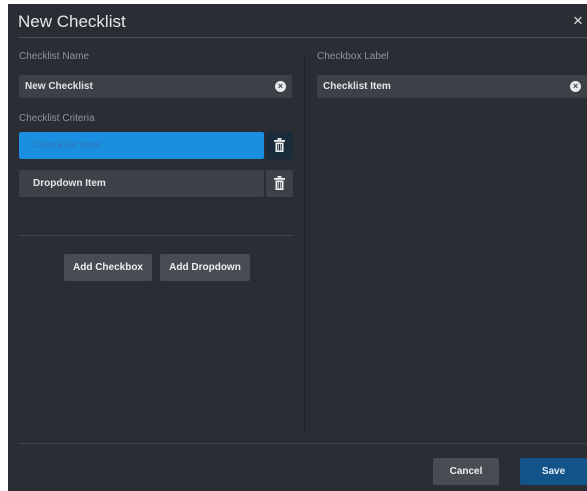  Describe the element at coordinates (302, 37) in the screenshot. I see `title-divider` at that location.